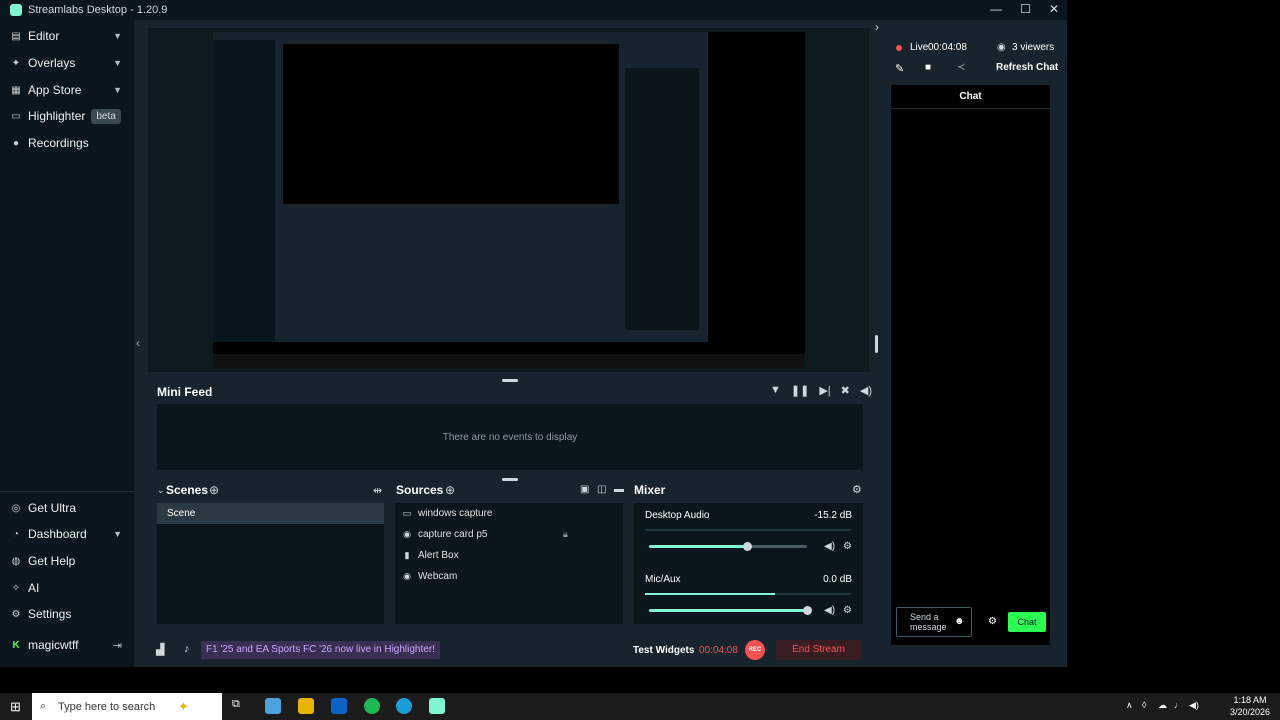  What do you see at coordinates (899, 48) in the screenshot?
I see `live-indicator-icon` at bounding box center [899, 48].